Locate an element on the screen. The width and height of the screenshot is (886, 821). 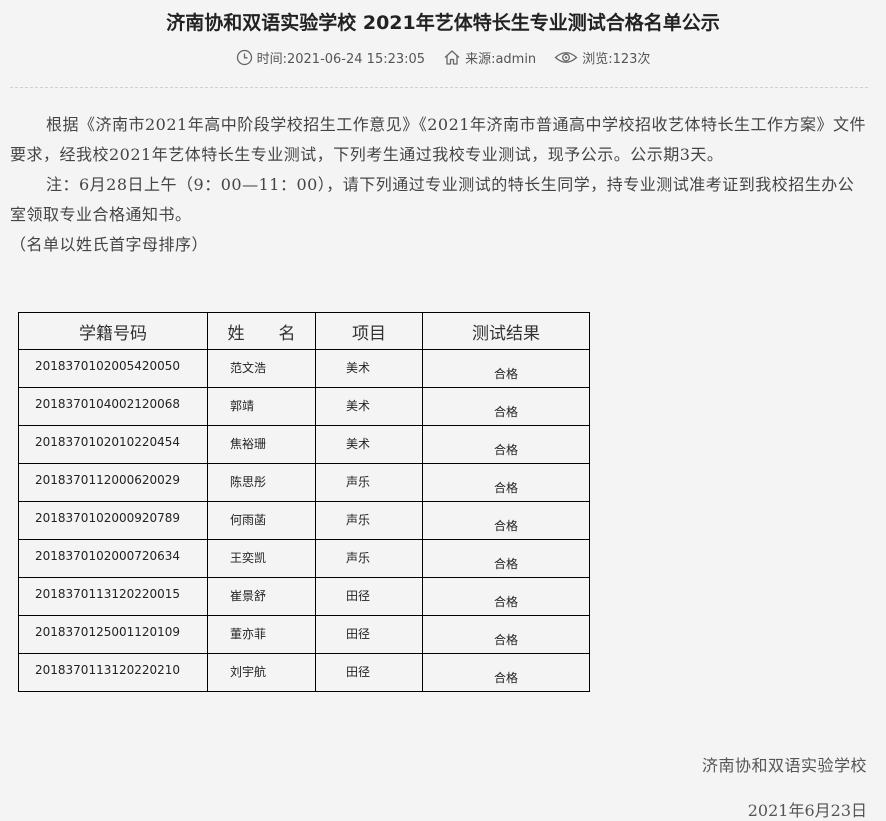
table-row: 2018370102000720634 王奕凯 声乐 合格 is located at coordinates (304, 558).